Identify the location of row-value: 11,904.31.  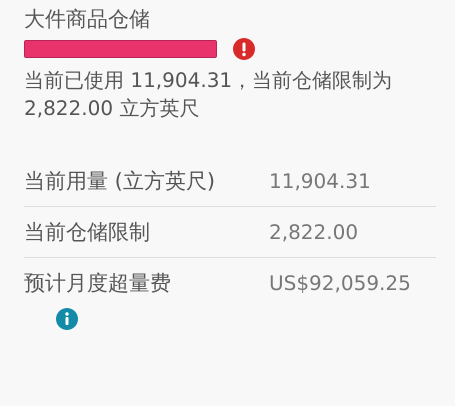
(320, 181).